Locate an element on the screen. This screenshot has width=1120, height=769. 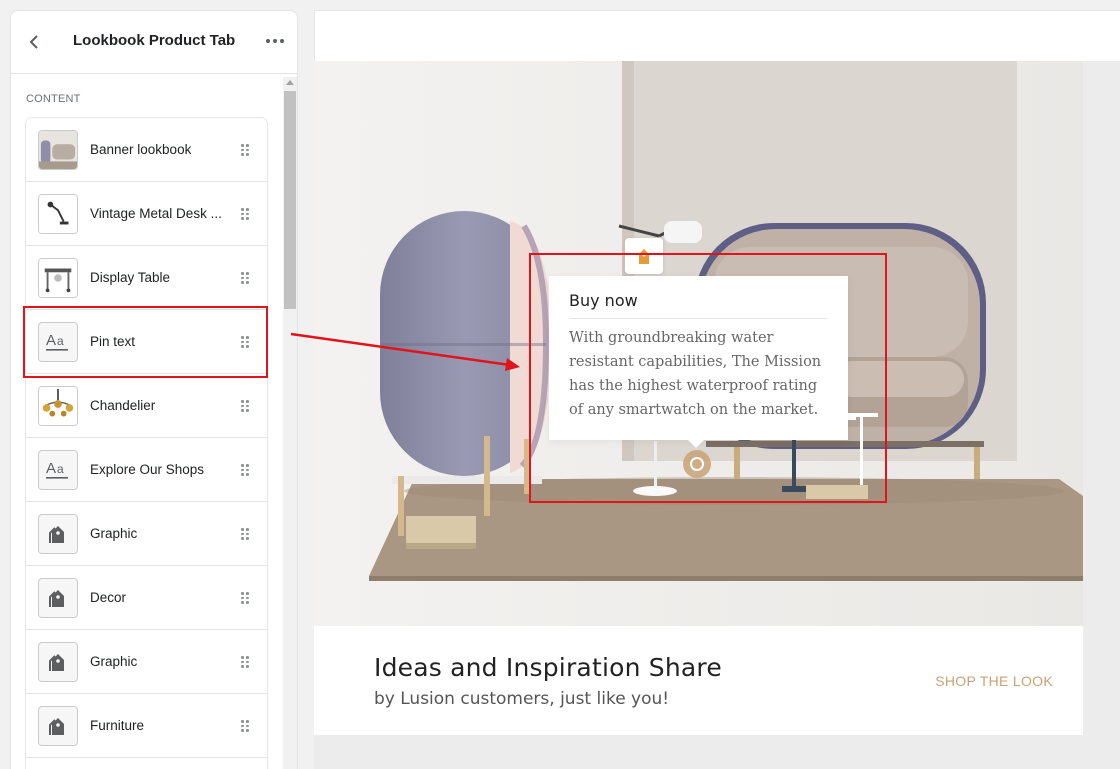
sofa-photo-thumbnail is located at coordinates (58, 150).